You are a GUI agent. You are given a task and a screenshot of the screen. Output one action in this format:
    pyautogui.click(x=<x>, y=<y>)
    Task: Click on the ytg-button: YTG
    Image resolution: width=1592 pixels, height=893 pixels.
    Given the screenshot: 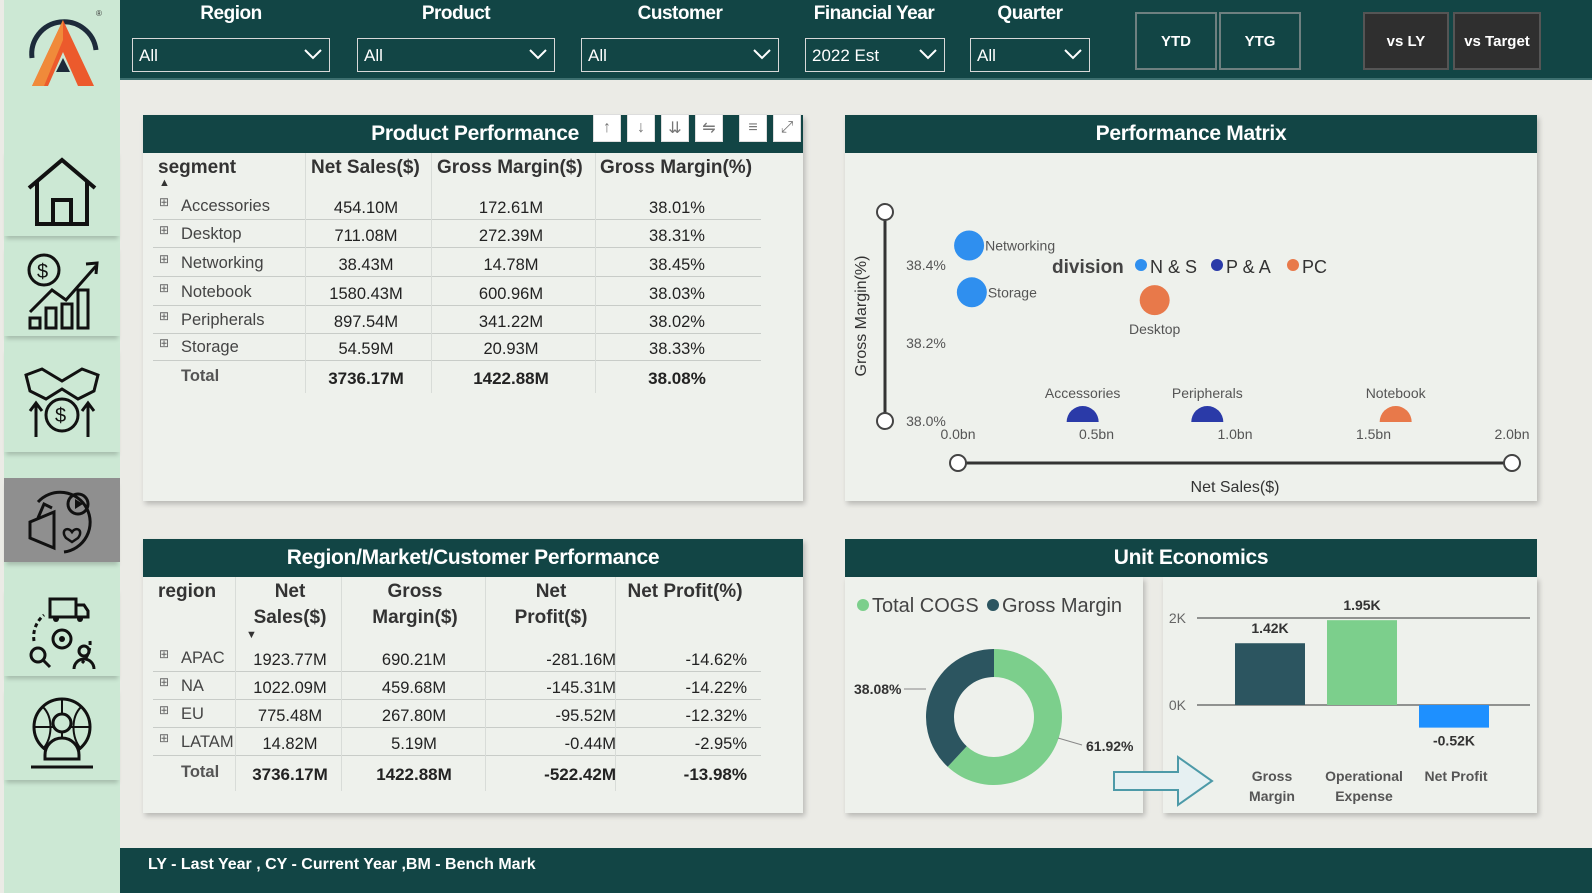 What is the action you would take?
    pyautogui.click(x=1260, y=41)
    